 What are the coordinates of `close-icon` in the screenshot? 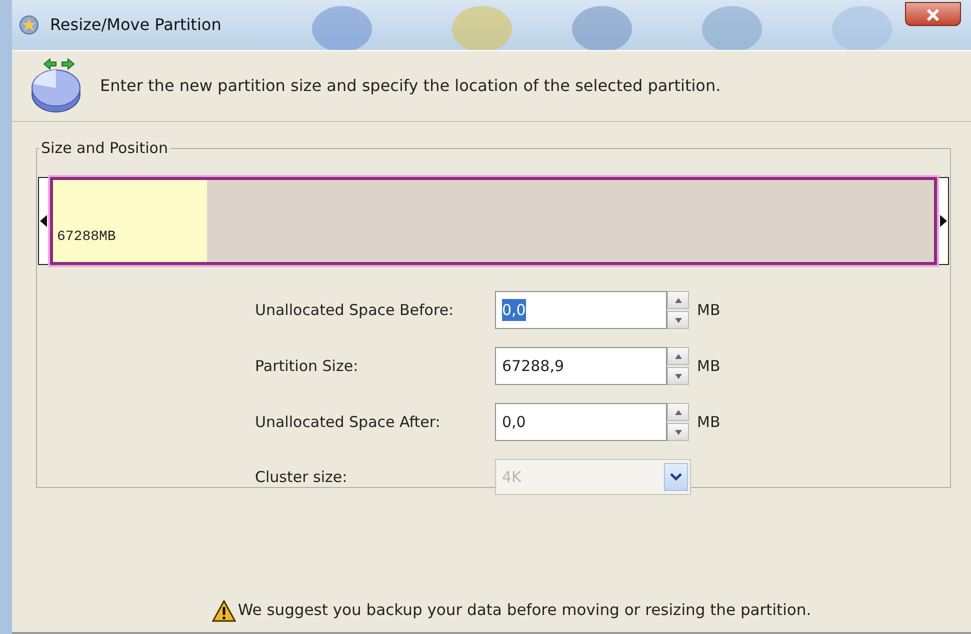 It's located at (933, 14).